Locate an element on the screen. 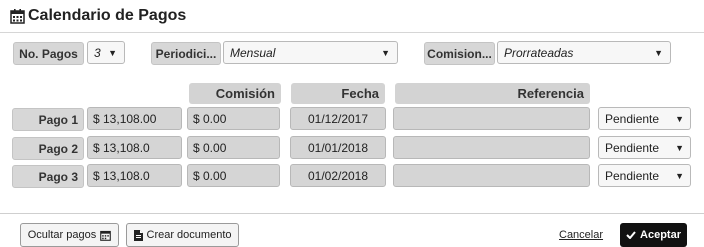 This screenshot has height=247, width=704. date-field: 01/01/2018 is located at coordinates (338, 147).